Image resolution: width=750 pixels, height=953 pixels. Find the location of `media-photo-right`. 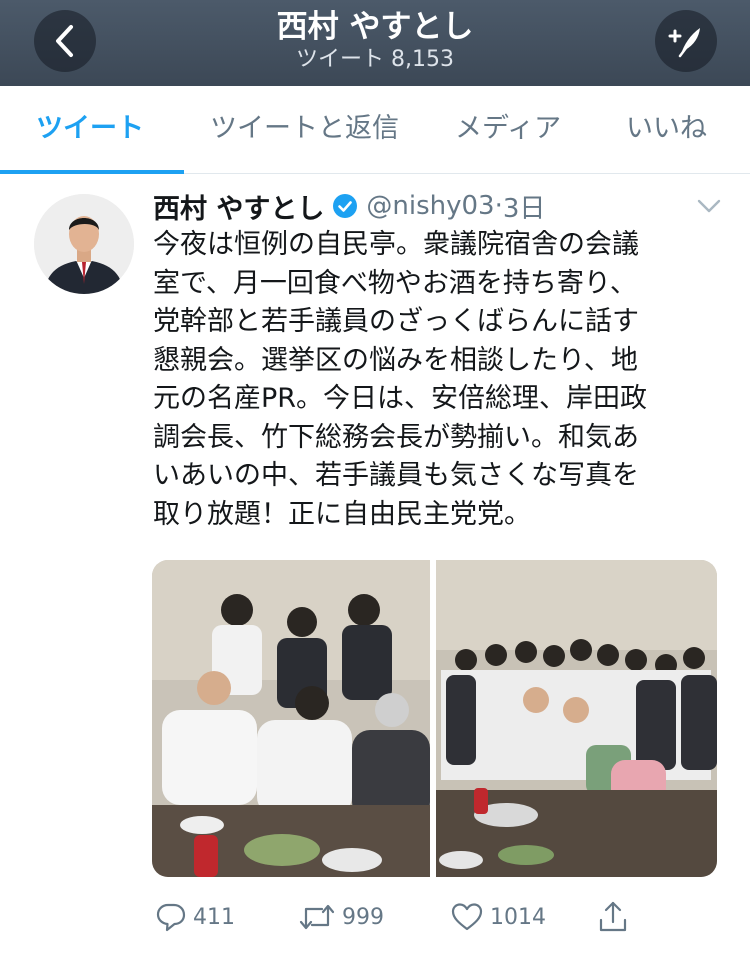

media-photo-right is located at coordinates (576, 718).